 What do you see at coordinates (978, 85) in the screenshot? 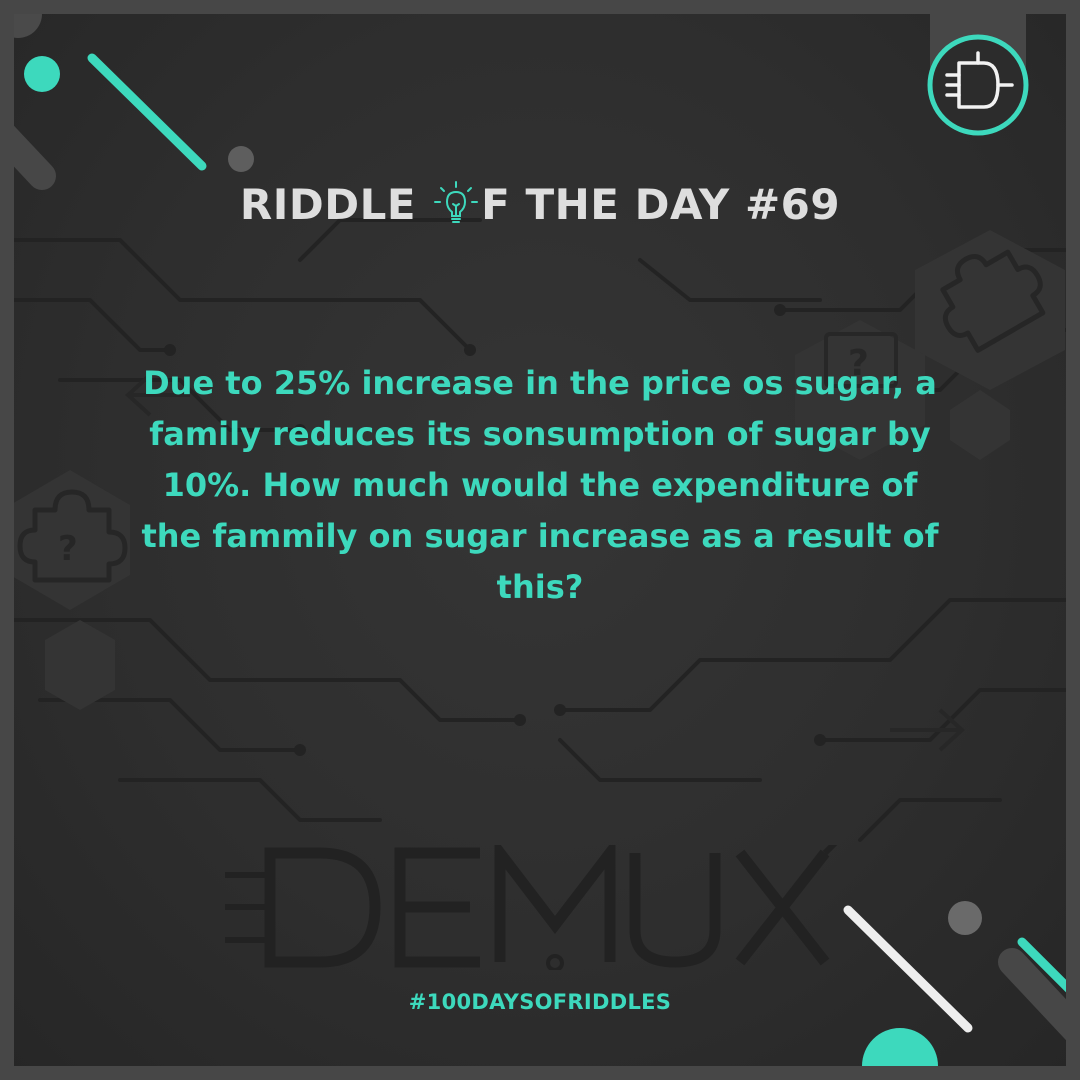
I see `demux-gate-logo-icon` at bounding box center [978, 85].